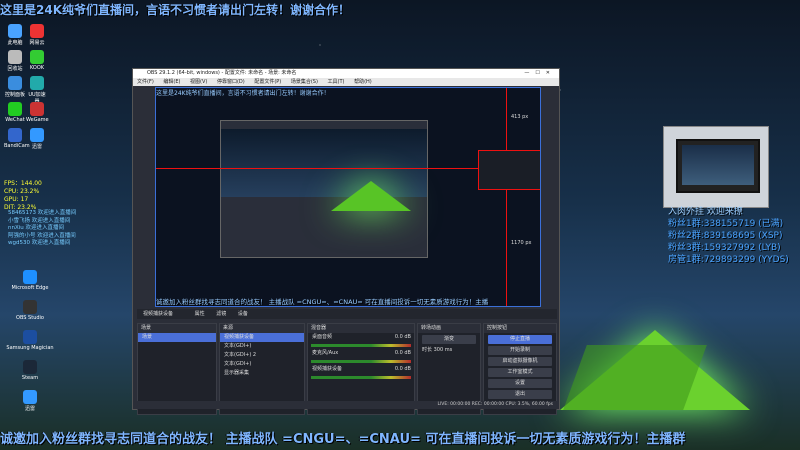 This screenshot has width=800, height=450. What do you see at coordinates (42, 235) in the screenshot?
I see `chat-line: 阿强的小号 欢迎进入直播间` at bounding box center [42, 235].